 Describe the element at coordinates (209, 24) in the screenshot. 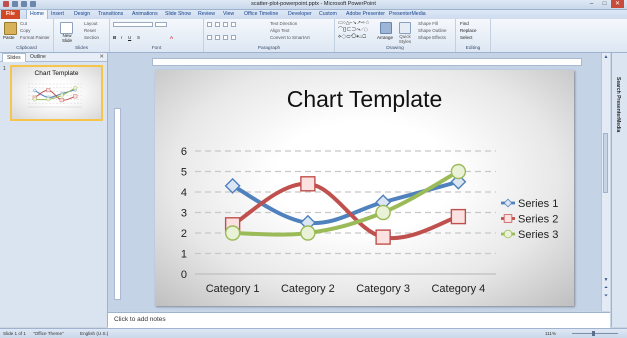

I see `bullets-icon` at that location.